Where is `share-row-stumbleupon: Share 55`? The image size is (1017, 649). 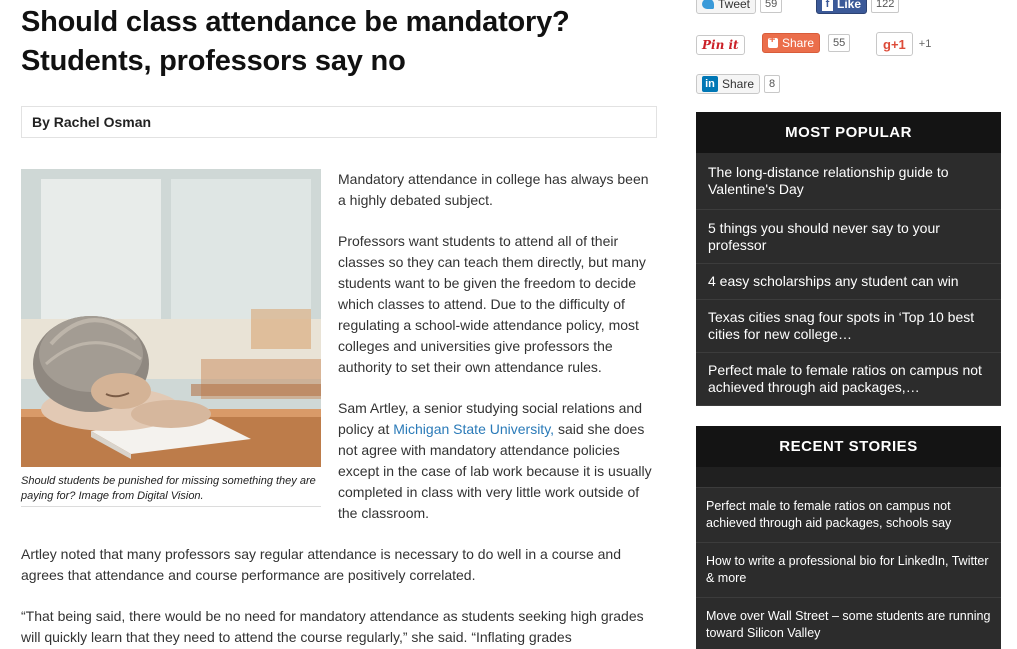
share-row-stumbleupon: Share 55 is located at coordinates (806, 43).